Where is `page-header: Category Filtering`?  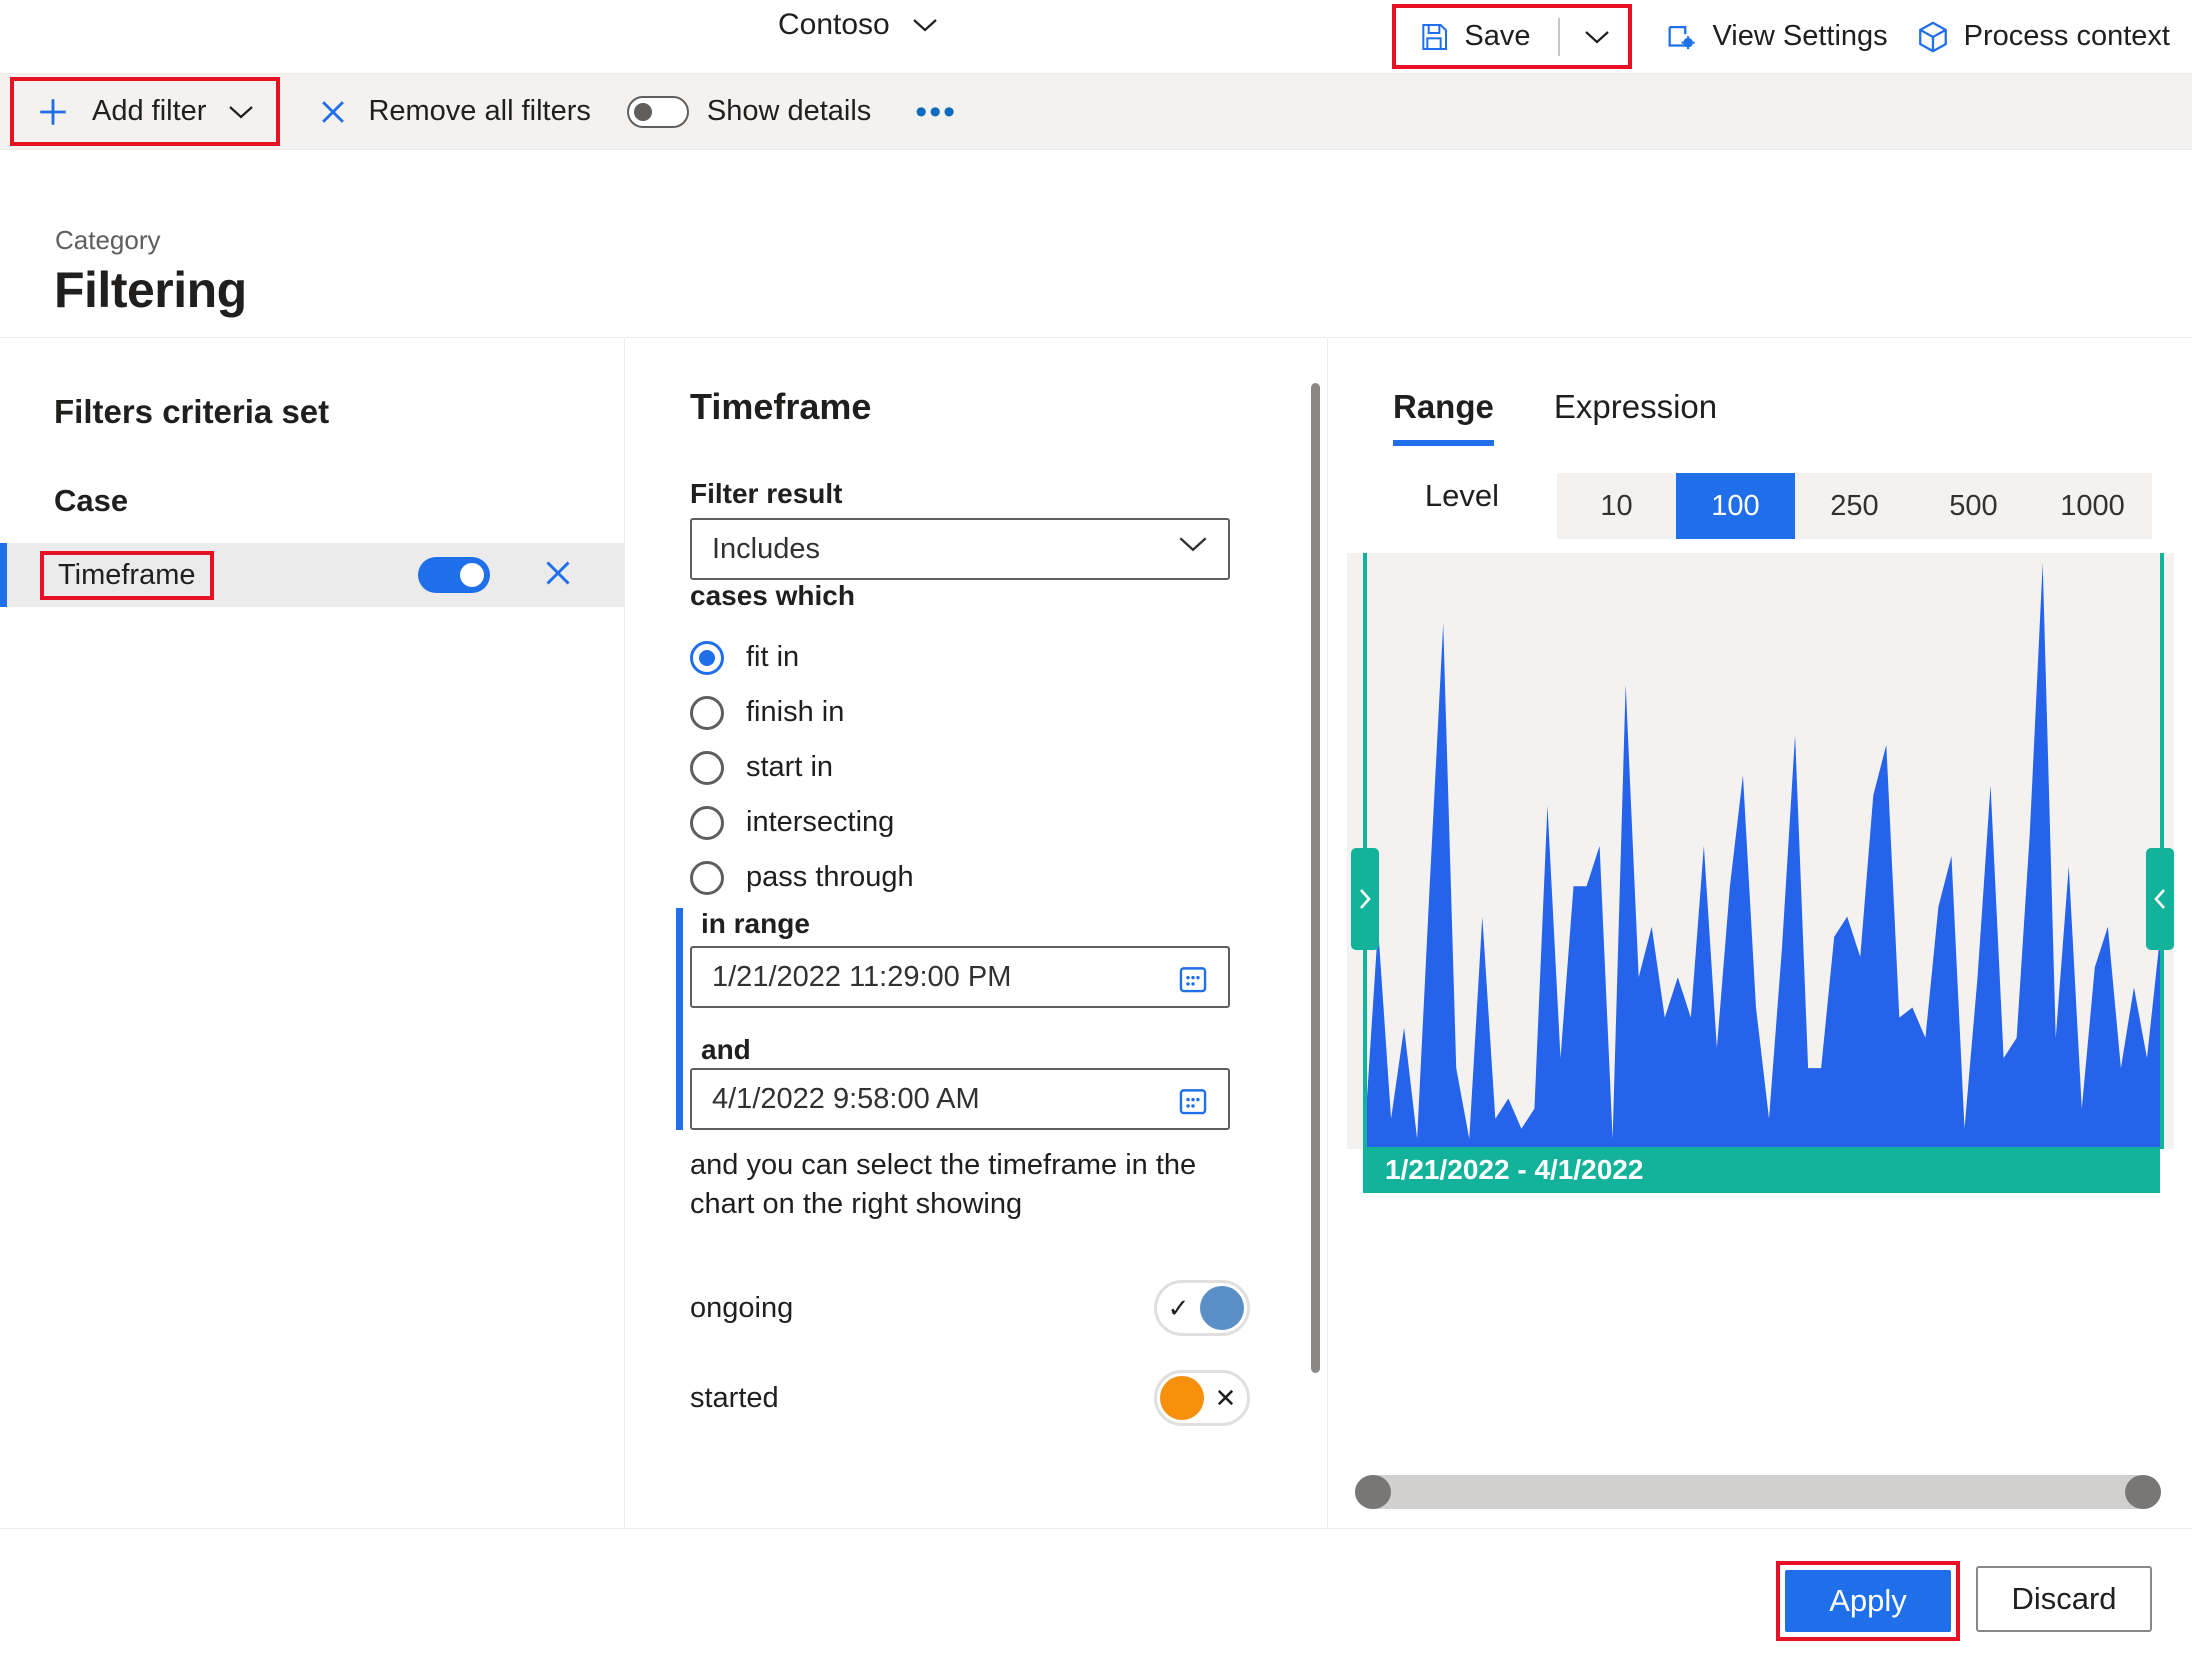
page-header: Category Filtering is located at coordinates (1096, 243).